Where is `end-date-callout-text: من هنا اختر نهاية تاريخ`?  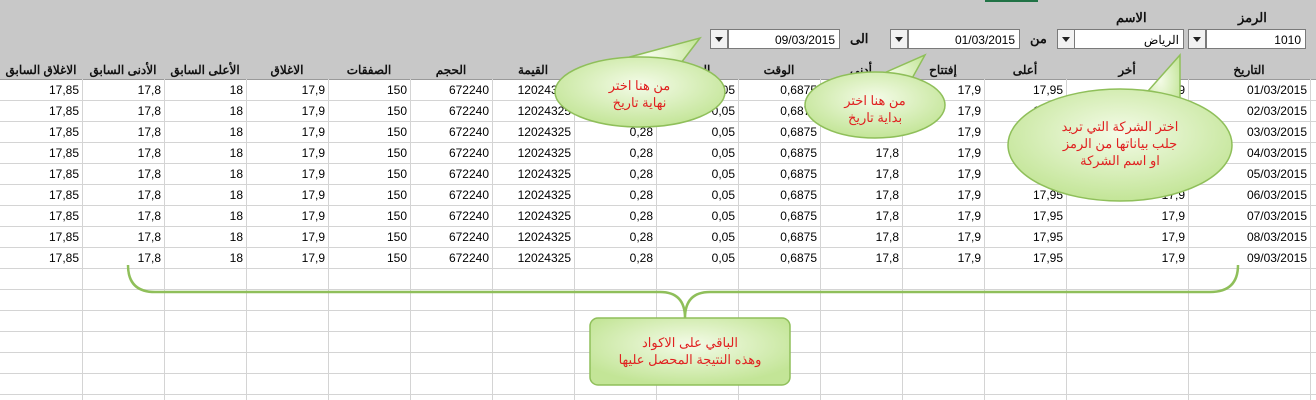 end-date-callout-text: من هنا اختر نهاية تاريخ is located at coordinates (639, 94).